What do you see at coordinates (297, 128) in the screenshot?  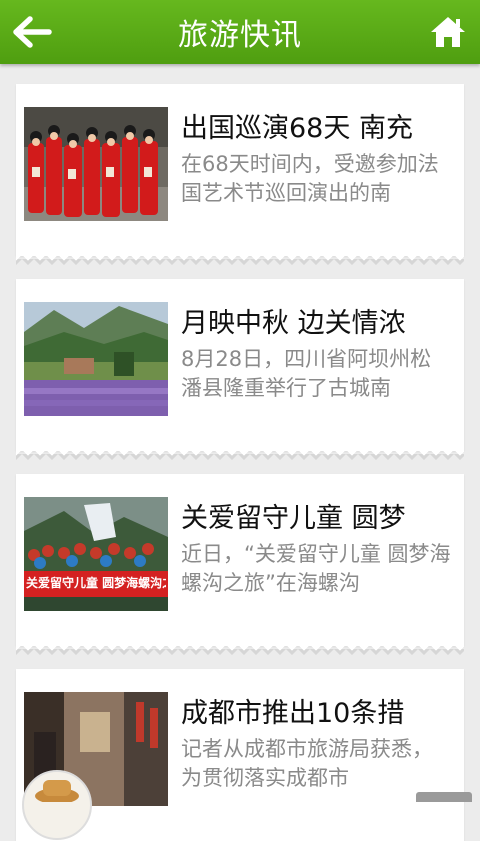 I see `news-headline: 出国巡演68天 南充` at bounding box center [297, 128].